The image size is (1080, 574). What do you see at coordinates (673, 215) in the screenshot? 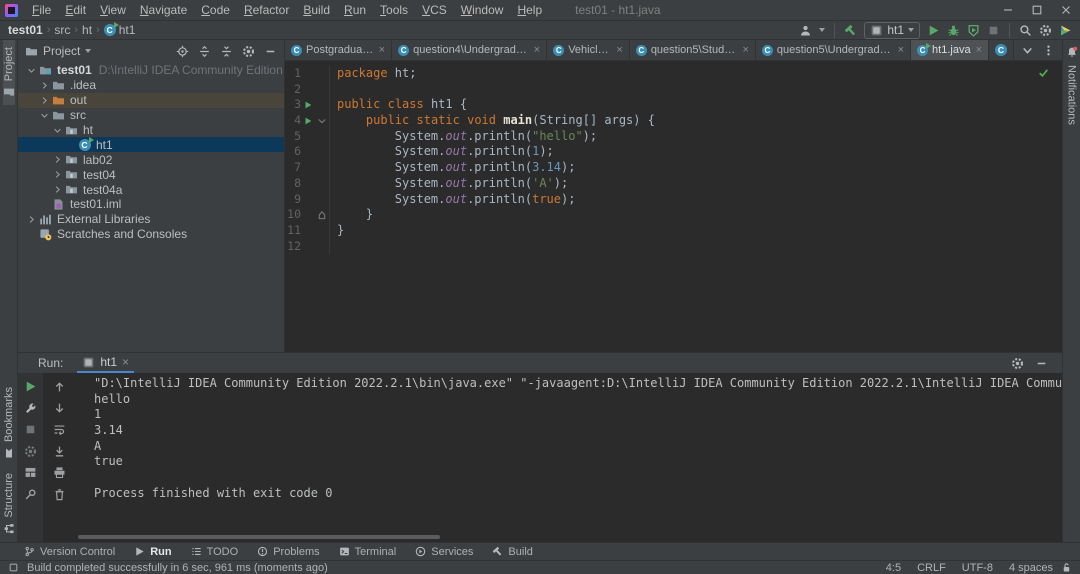
I see `code-line: 10 }` at bounding box center [673, 215].